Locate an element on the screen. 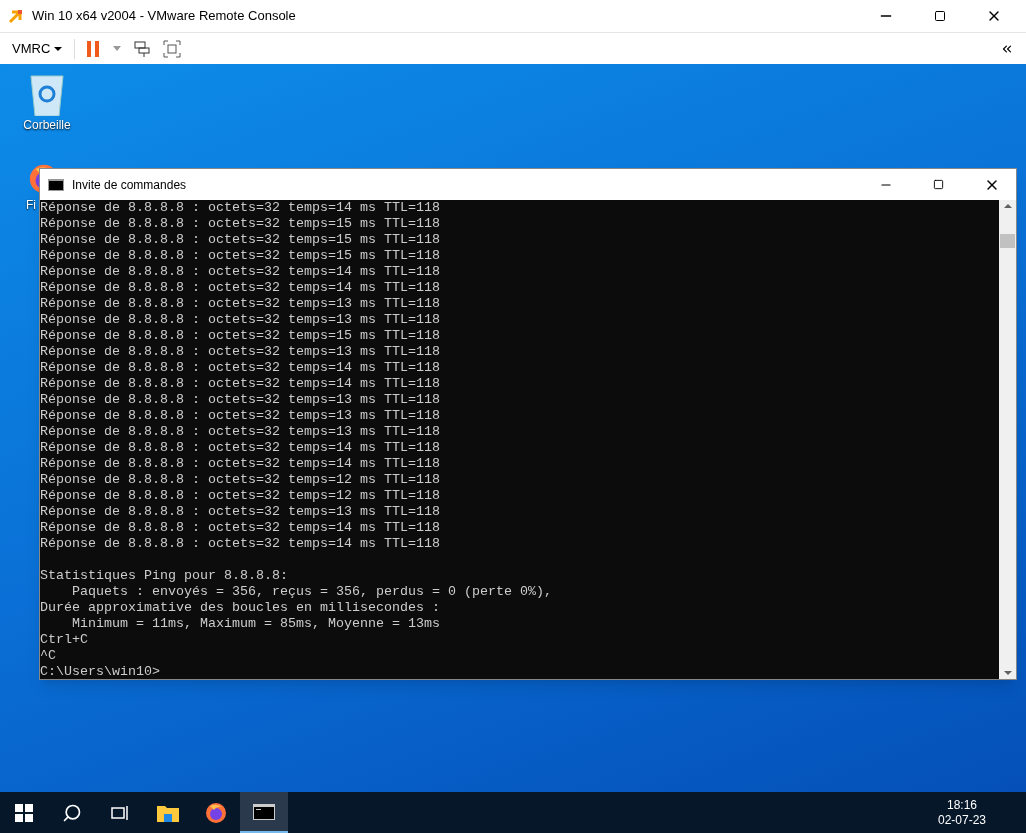 The image size is (1026, 833). window-title: Invite de commandes is located at coordinates (130, 185).